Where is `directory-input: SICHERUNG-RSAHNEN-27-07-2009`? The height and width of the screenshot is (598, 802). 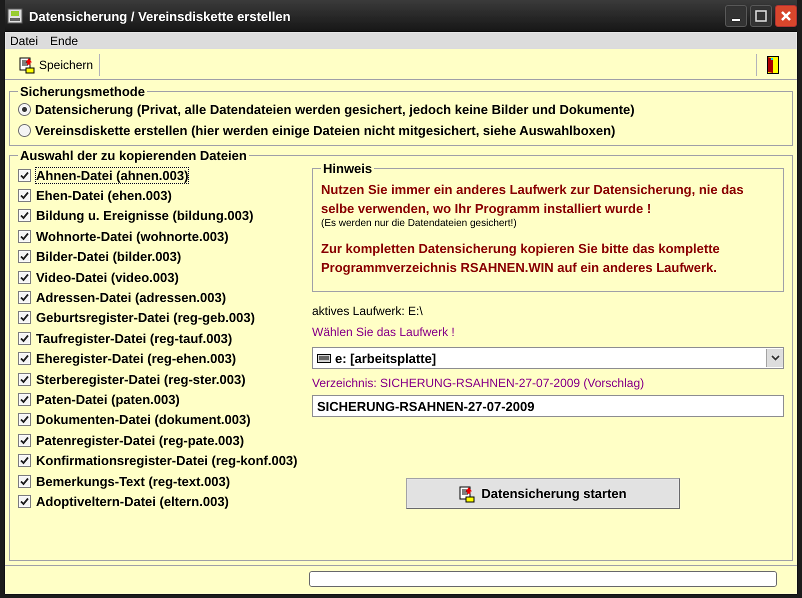 directory-input: SICHERUNG-RSAHNEN-27-07-2009 is located at coordinates (548, 406).